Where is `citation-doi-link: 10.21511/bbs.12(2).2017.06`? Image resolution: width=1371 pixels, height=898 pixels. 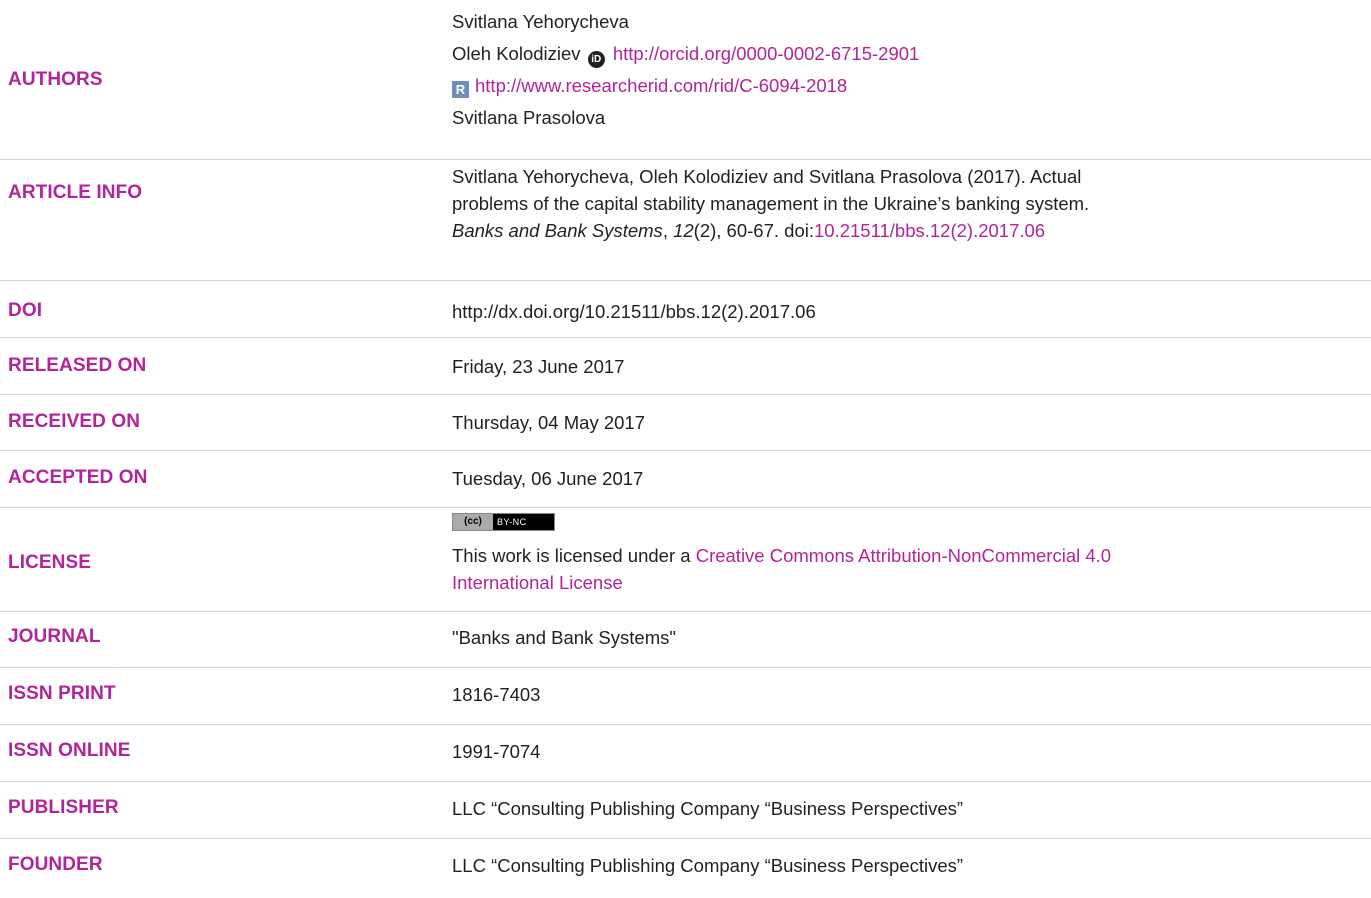
citation-doi-link: 10.21511/bbs.12(2).2017.06 is located at coordinates (929, 230).